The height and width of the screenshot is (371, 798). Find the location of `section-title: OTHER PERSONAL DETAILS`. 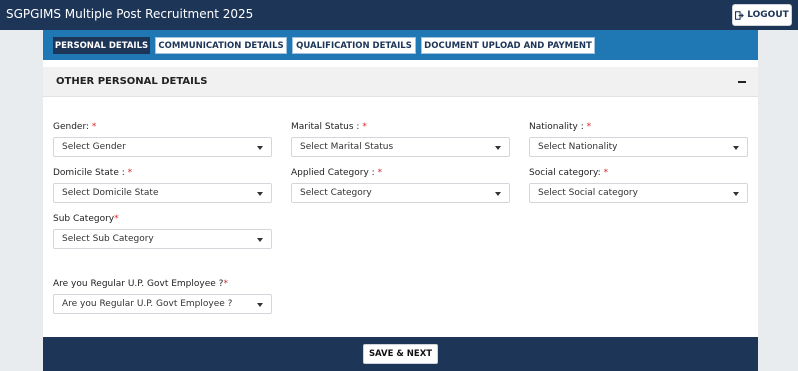

section-title: OTHER PERSONAL DETAILS is located at coordinates (132, 81).